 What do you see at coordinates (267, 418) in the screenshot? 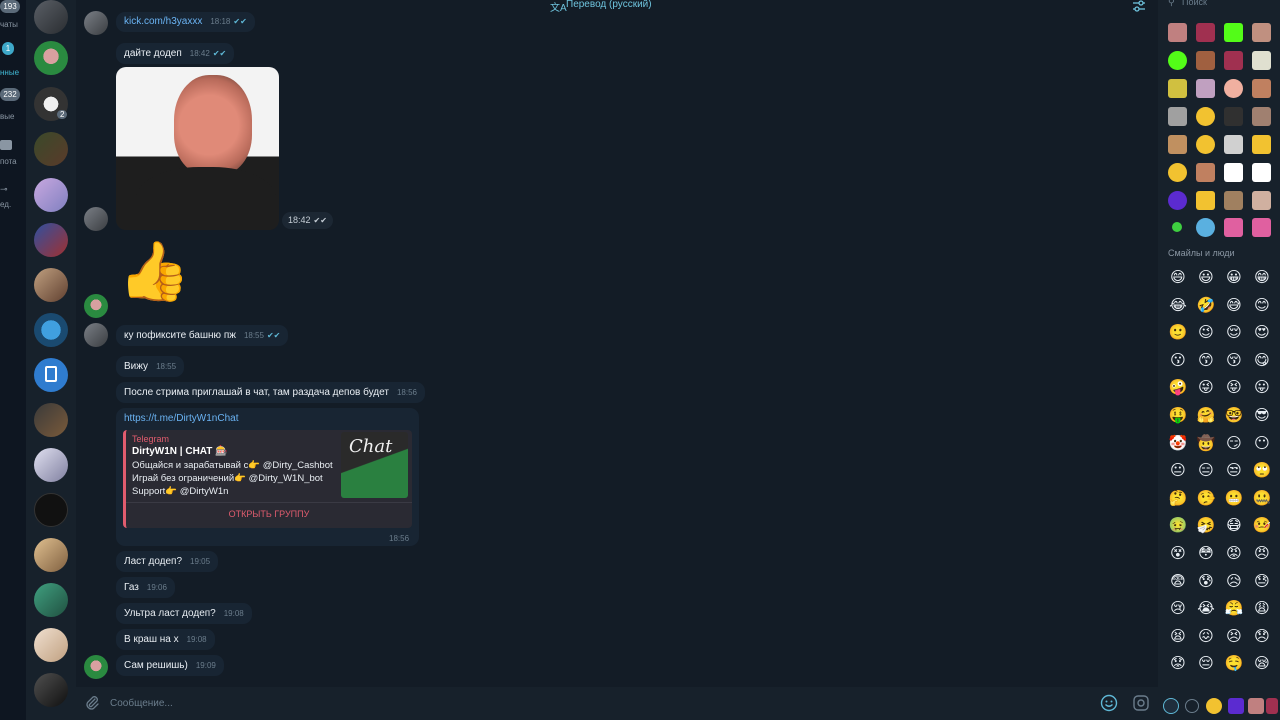
I see `message-link: https://t.me/DirtyW1nChat` at bounding box center [267, 418].